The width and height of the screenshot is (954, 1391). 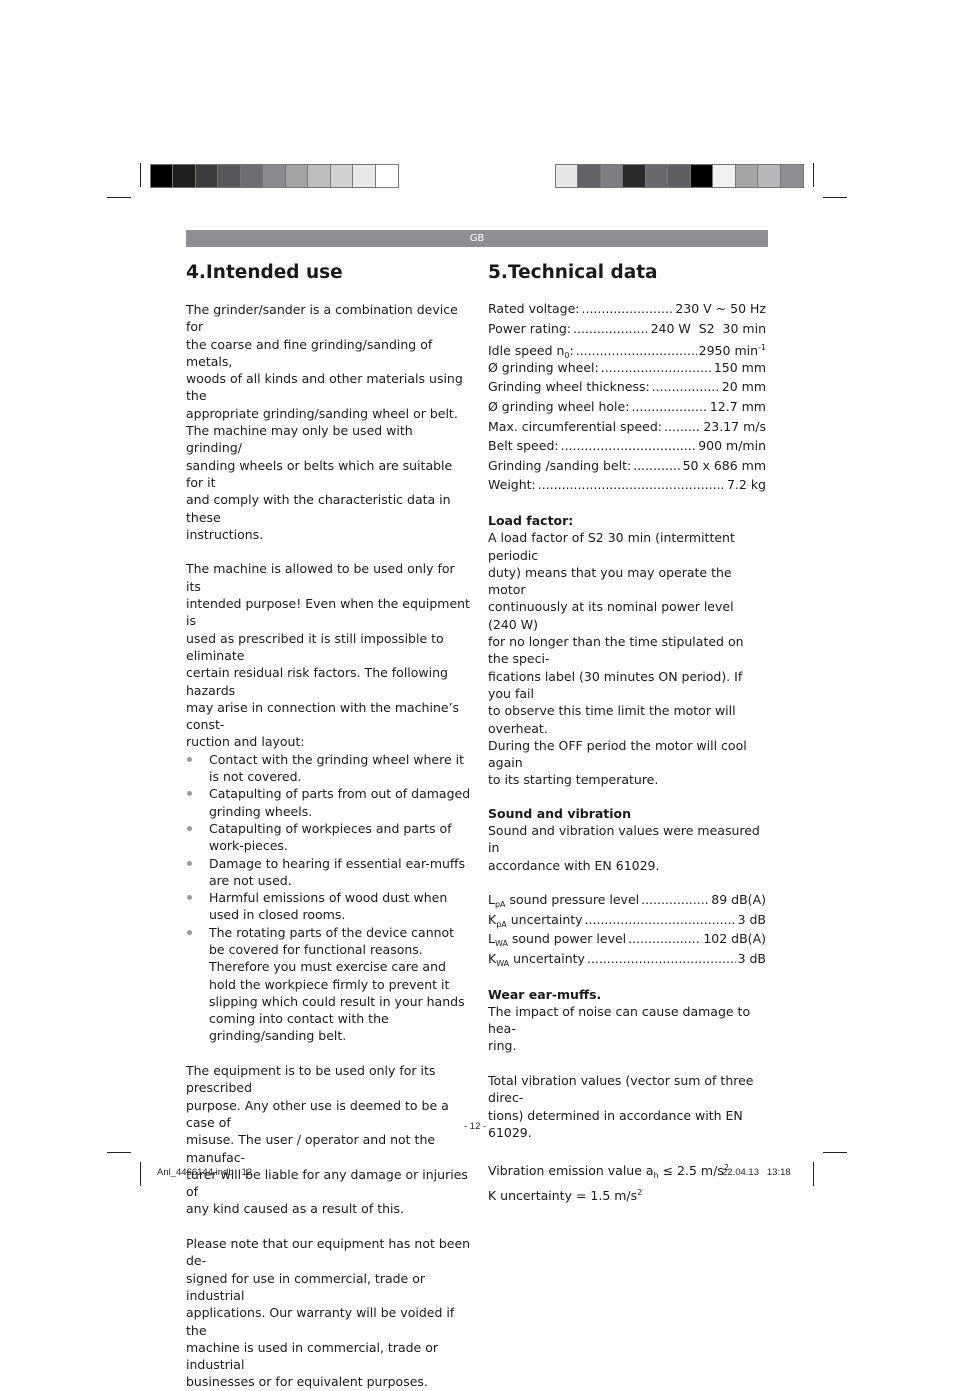 What do you see at coordinates (743, 387) in the screenshot?
I see `spec-value: 20 mm` at bounding box center [743, 387].